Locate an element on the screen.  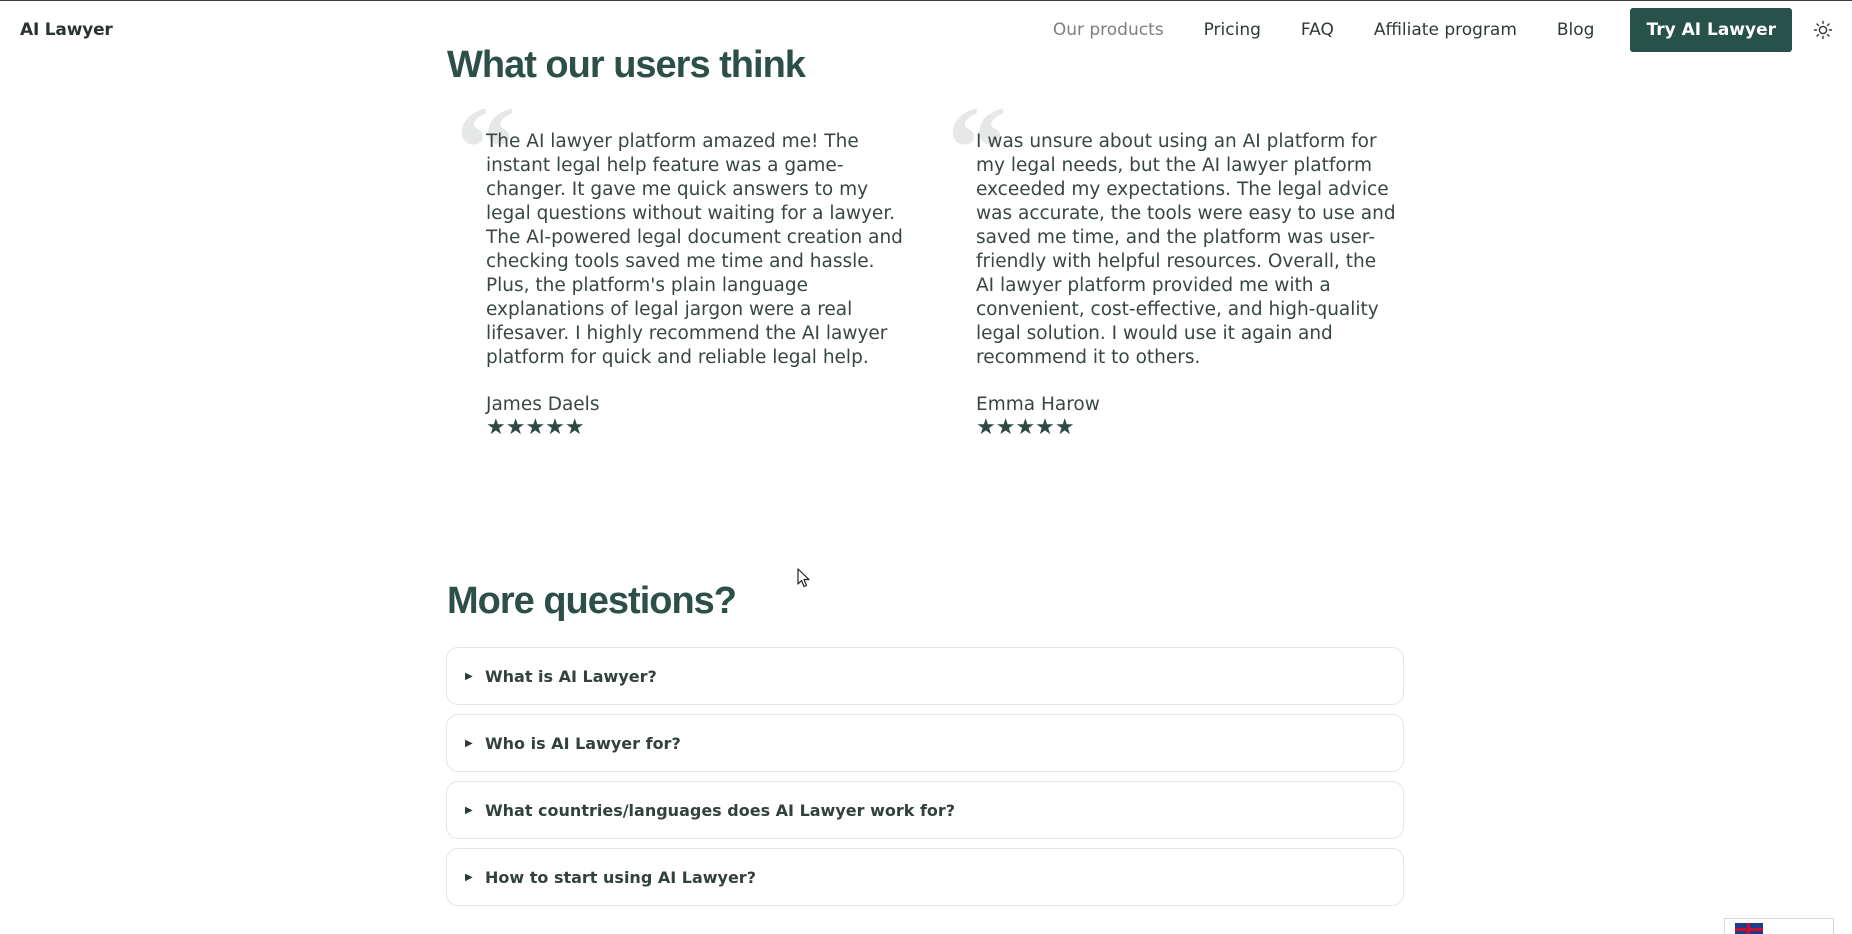
language-selector is located at coordinates (1779, 926).